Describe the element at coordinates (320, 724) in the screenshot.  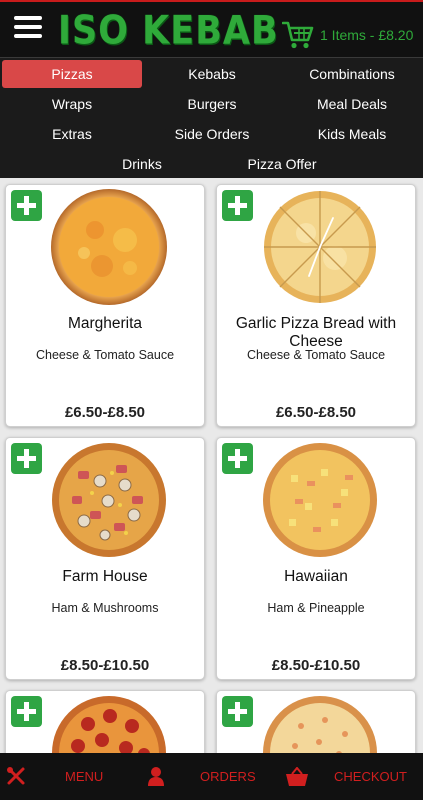
I see `cheese-pizza-image` at that location.